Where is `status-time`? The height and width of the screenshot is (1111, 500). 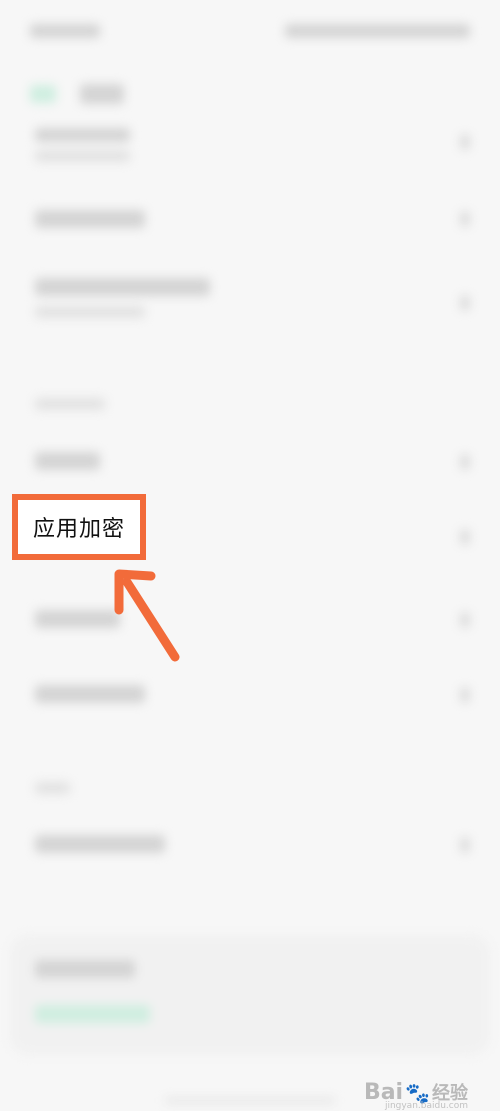 status-time is located at coordinates (65, 31).